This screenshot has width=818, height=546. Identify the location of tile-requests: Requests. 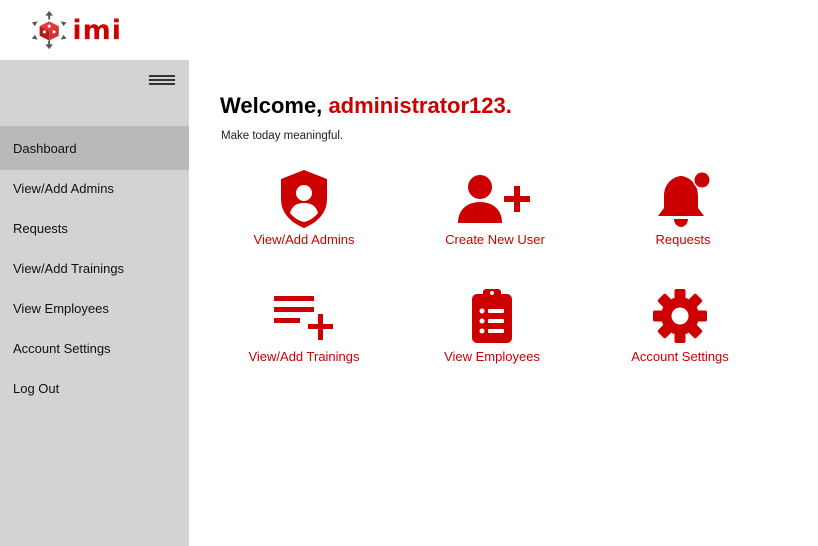
(683, 213).